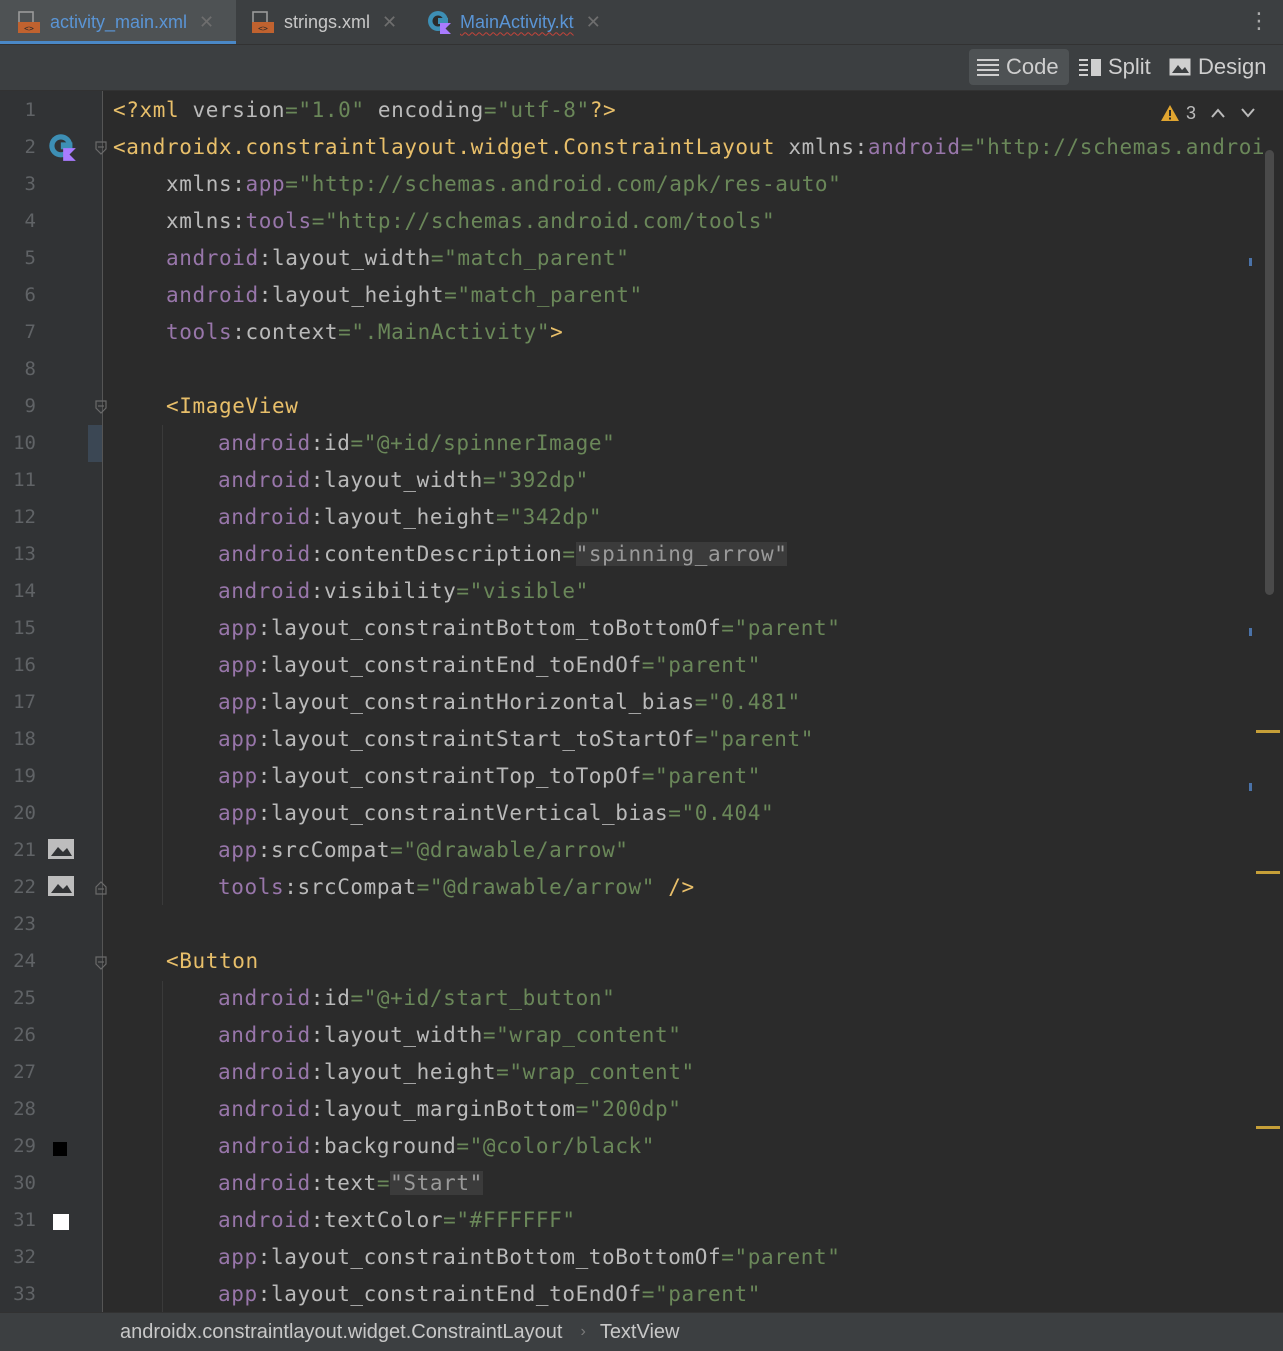 The height and width of the screenshot is (1351, 1283). Describe the element at coordinates (1248, 113) in the screenshot. I see `next-highlight-icon` at that location.